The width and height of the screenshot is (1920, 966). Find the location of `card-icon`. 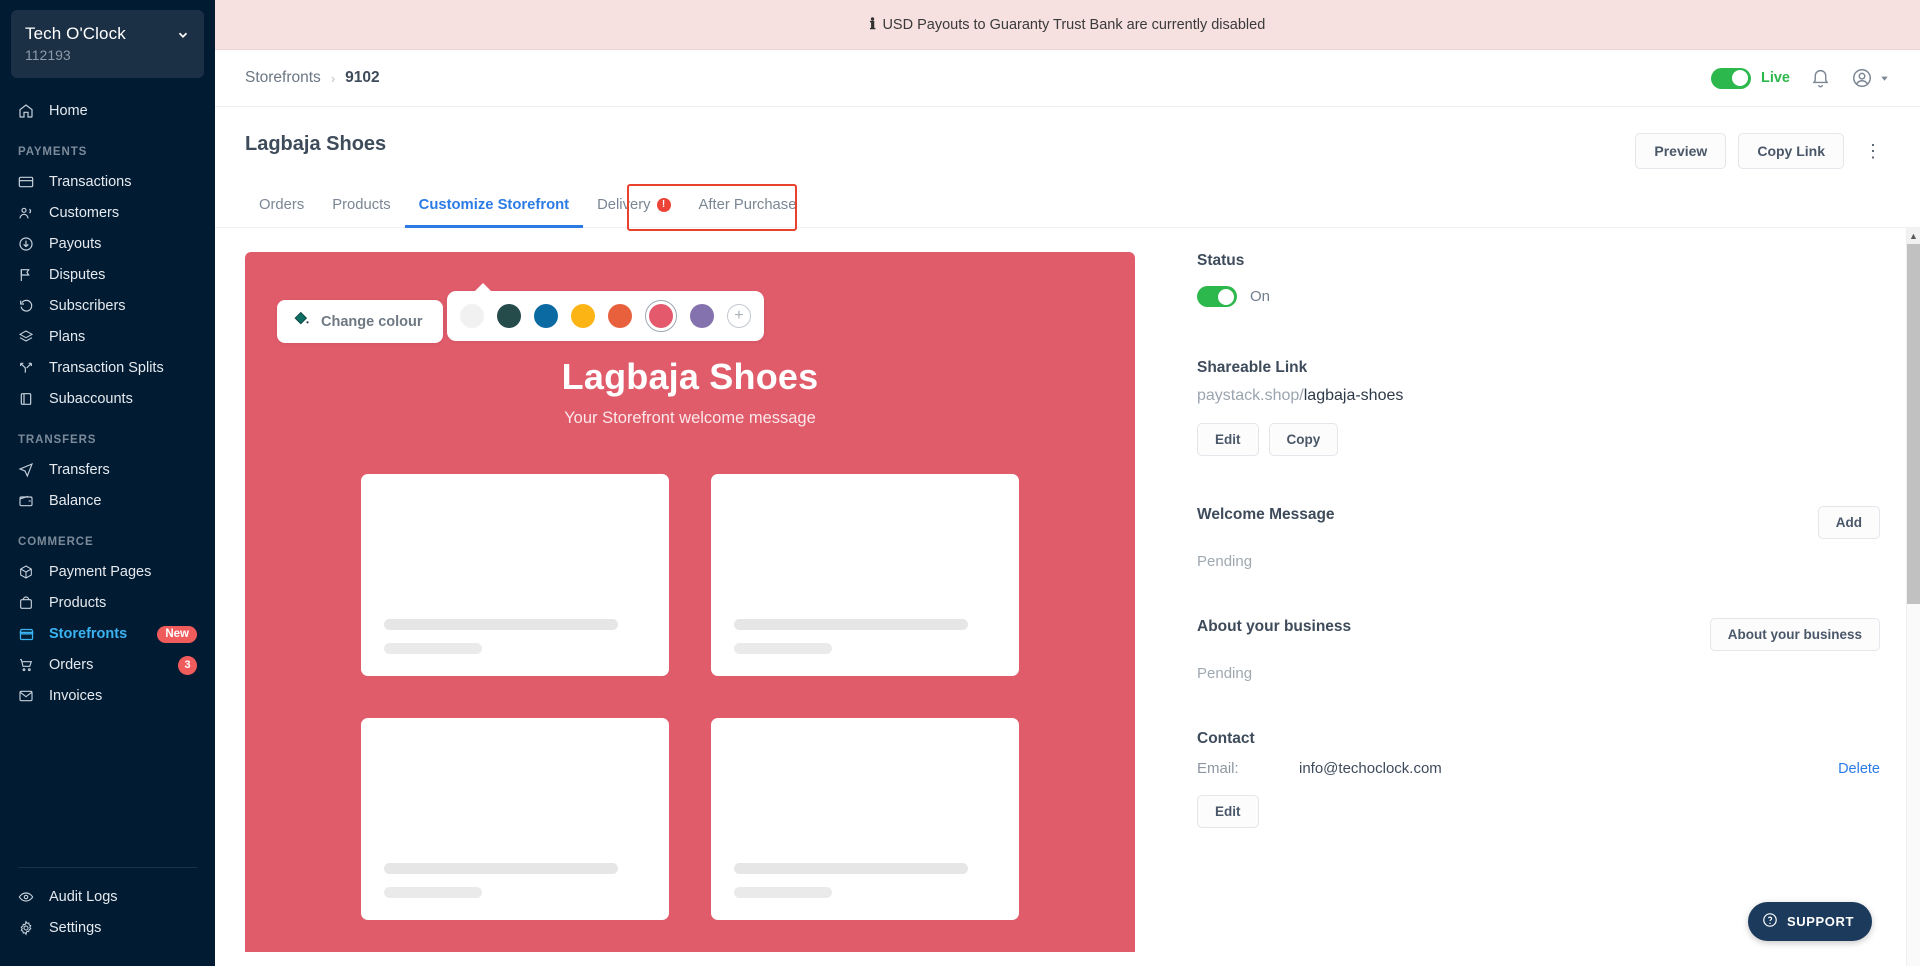

card-icon is located at coordinates (29, 182).